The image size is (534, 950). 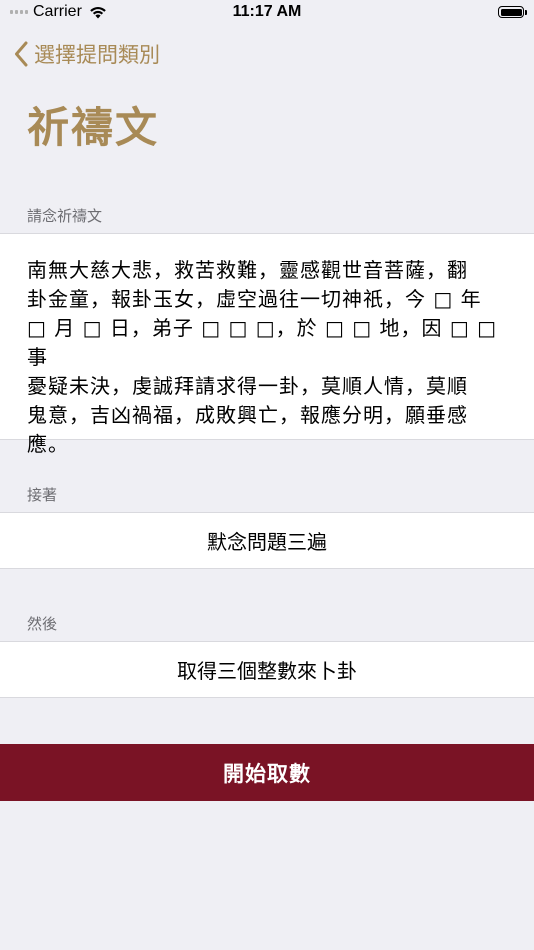 What do you see at coordinates (21, 54) in the screenshot?
I see `chevron-left-icon` at bounding box center [21, 54].